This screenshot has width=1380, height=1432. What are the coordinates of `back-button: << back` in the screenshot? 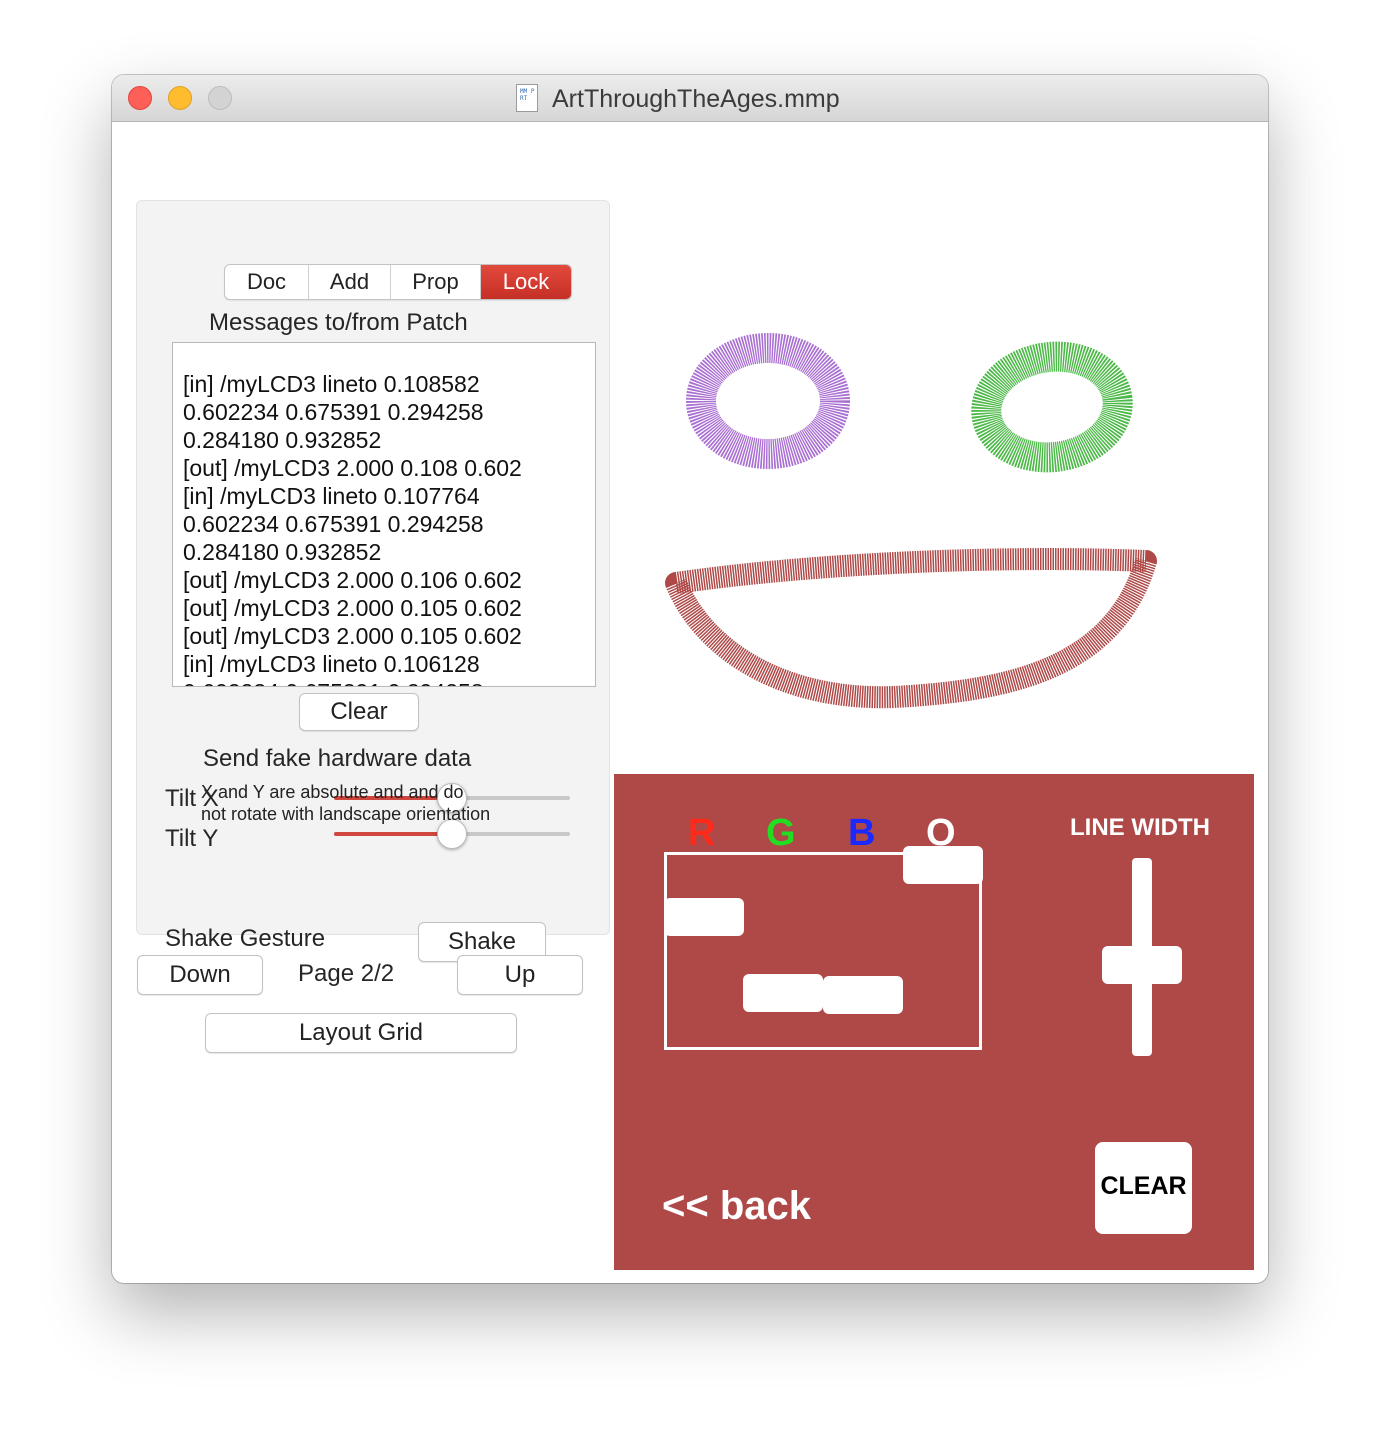 It's located at (736, 1206).